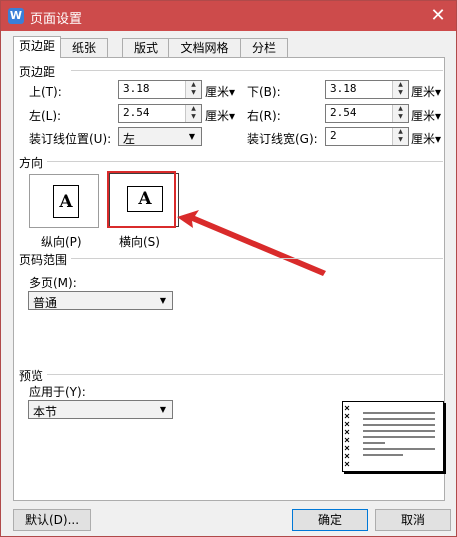 The height and width of the screenshot is (537, 457). Describe the element at coordinates (136, 88) in the screenshot. I see `top-margin-value: 3.18` at that location.